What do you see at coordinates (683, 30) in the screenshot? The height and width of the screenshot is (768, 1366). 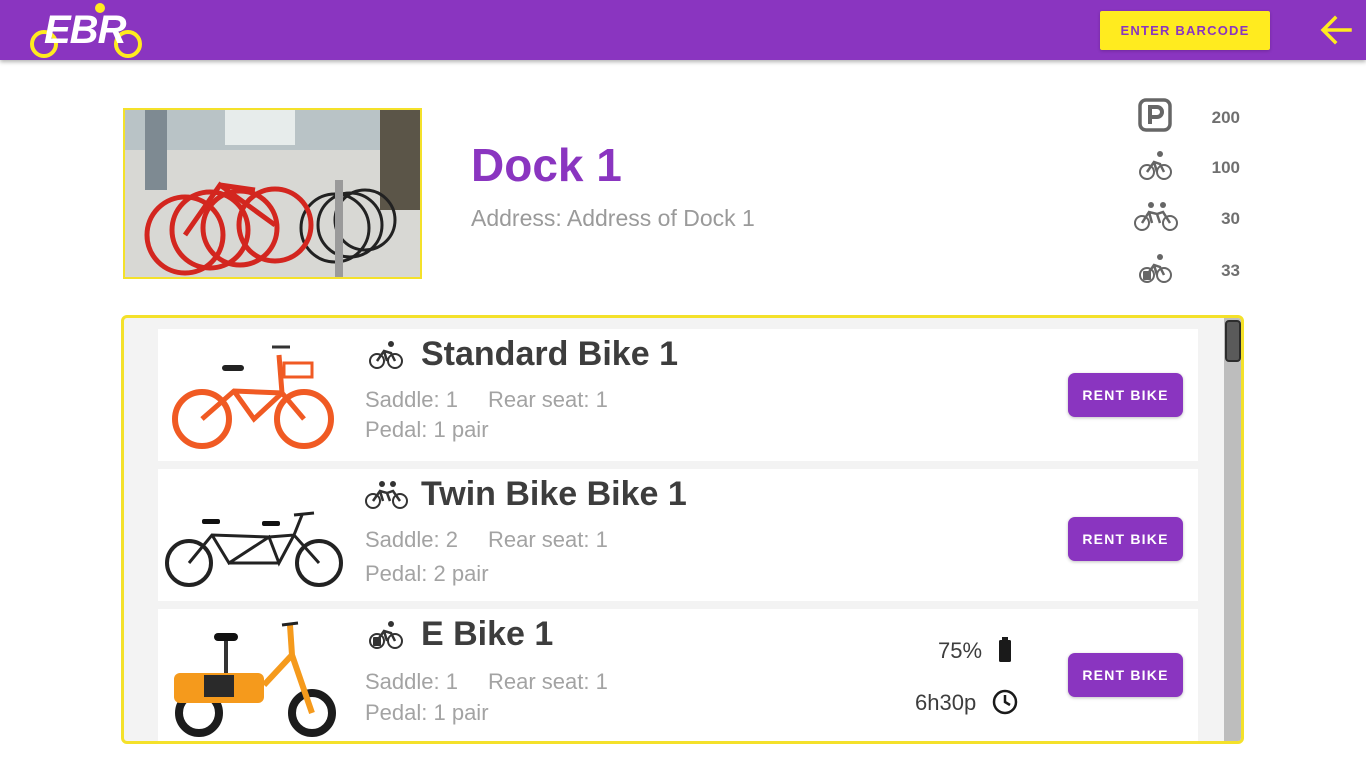 I see `app-bar: EBR ENTER BARCODE` at bounding box center [683, 30].